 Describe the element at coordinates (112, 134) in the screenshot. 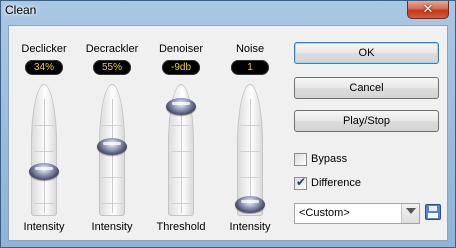

I see `decrackler-control: Decrackler 55% Intensity` at that location.